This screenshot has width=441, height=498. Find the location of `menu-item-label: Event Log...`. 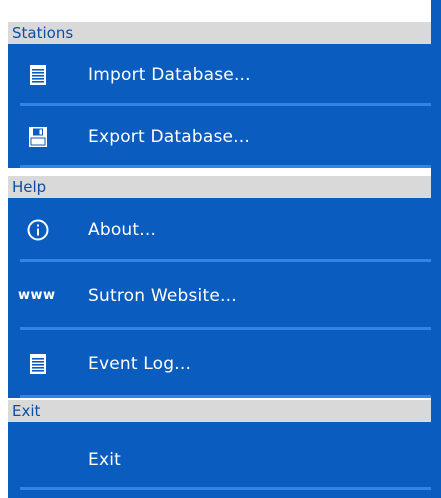

menu-item-label: Event Log... is located at coordinates (140, 364).